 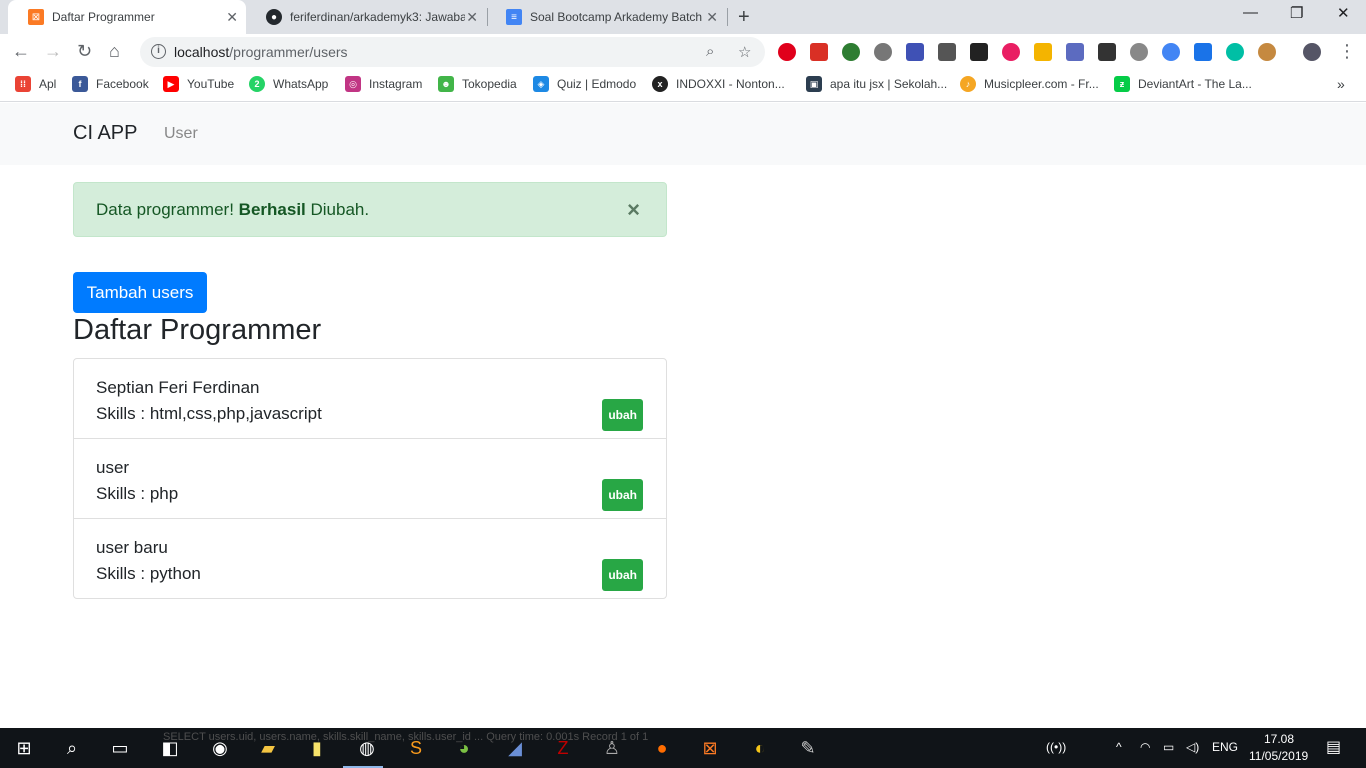 I want to click on chrome-icon: ◍, so click(x=367, y=748).